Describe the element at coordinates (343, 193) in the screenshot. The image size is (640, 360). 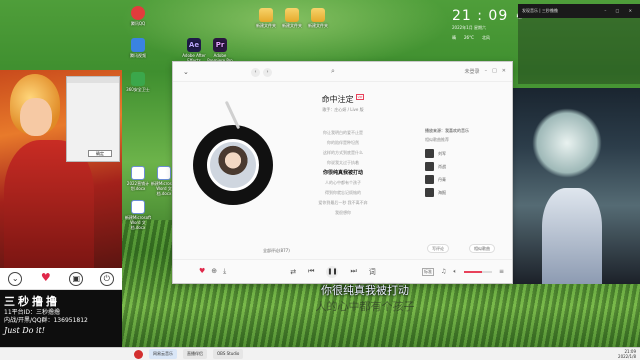
I see `lyric-line: 得到你就忘记烦恼的` at that location.